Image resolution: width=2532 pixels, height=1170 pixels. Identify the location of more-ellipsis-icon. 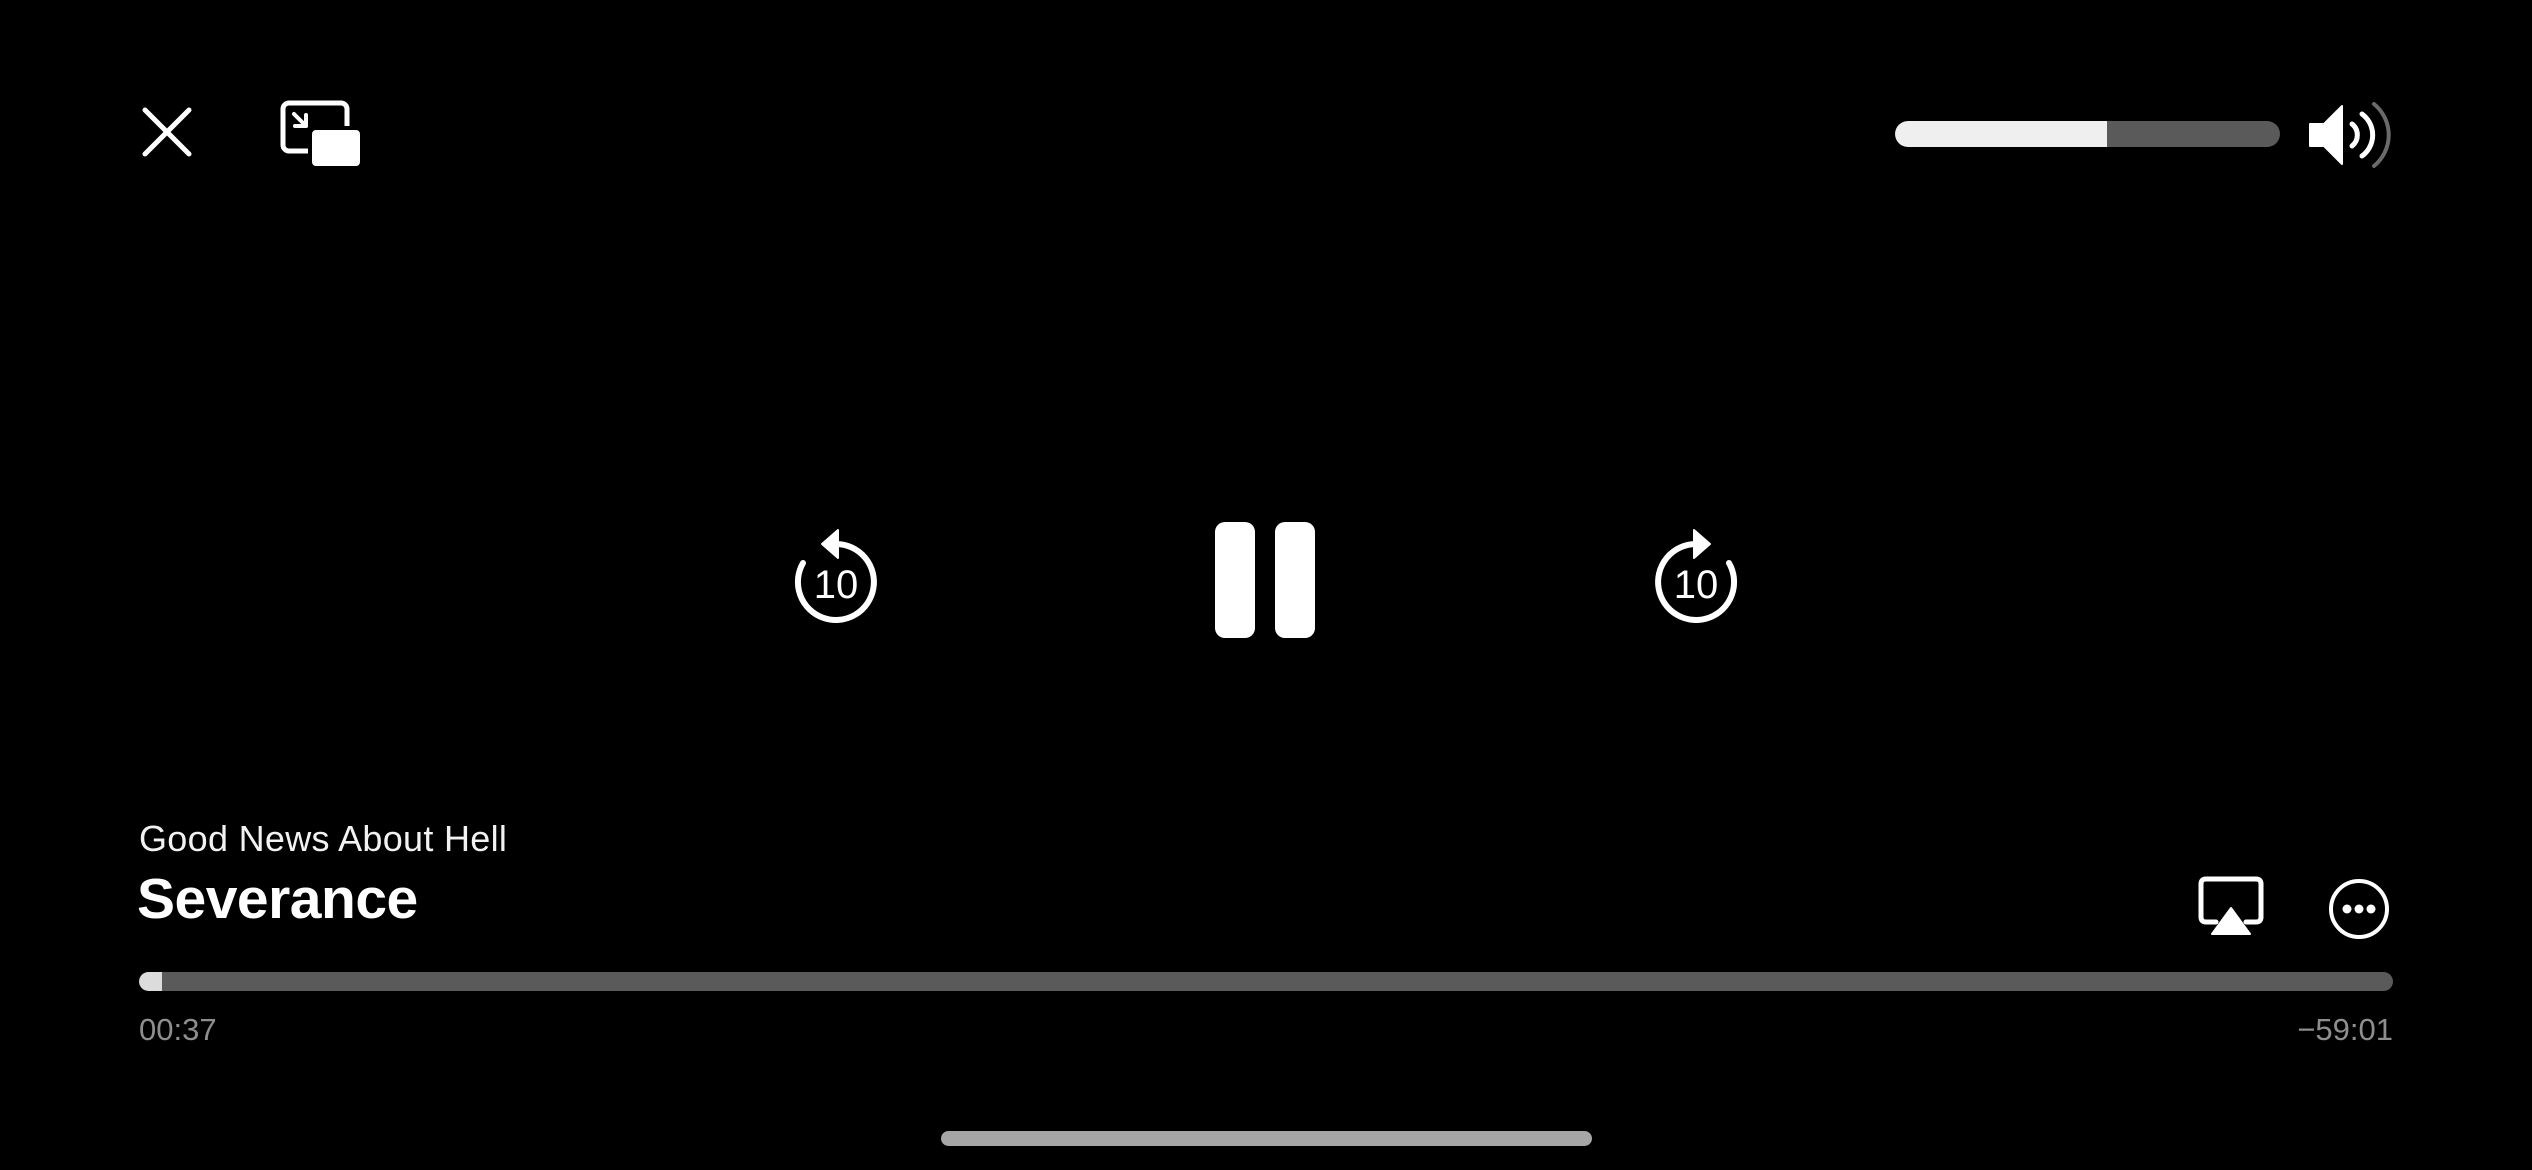
(2359, 909).